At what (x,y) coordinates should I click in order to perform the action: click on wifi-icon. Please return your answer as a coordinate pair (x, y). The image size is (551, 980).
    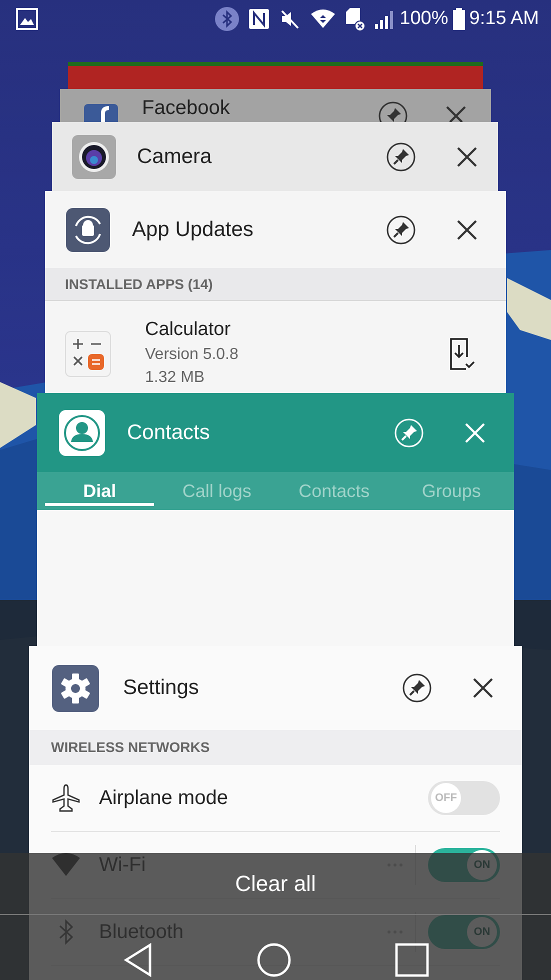
    Looking at the image, I should click on (323, 19).